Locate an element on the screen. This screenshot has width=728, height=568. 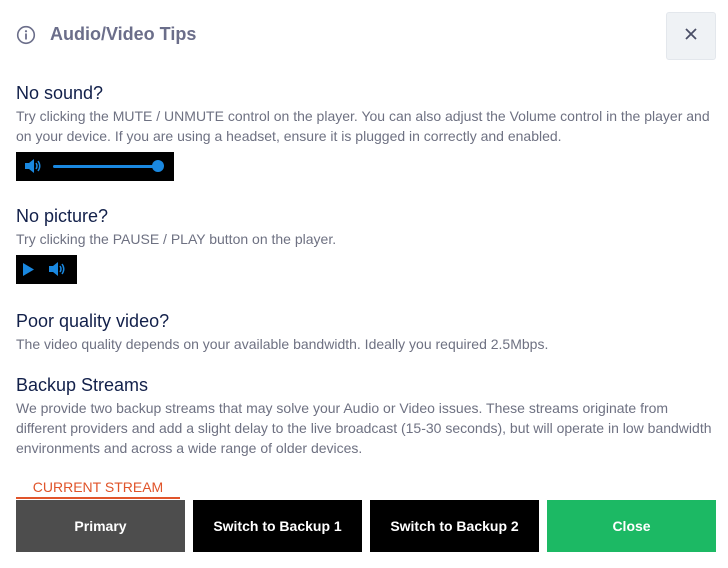
section-heading: Backup Streams is located at coordinates (82, 385).